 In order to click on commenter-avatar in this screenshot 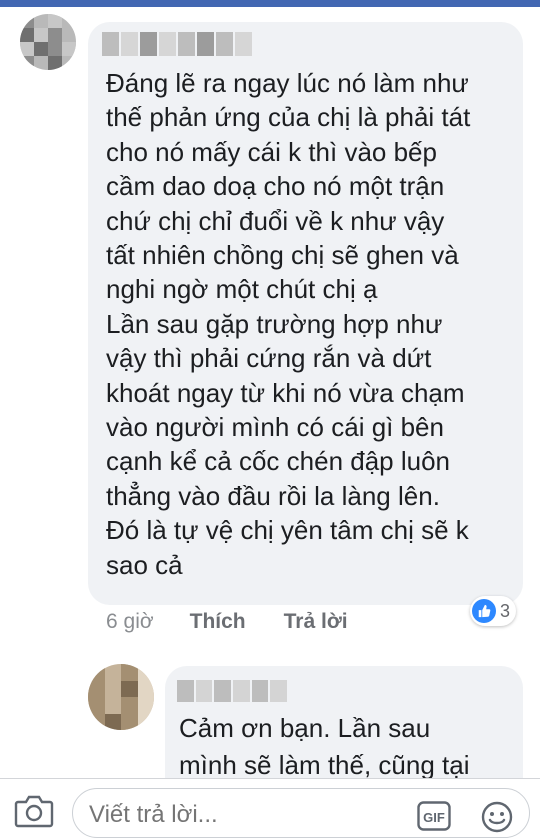, I will do `click(48, 42)`.